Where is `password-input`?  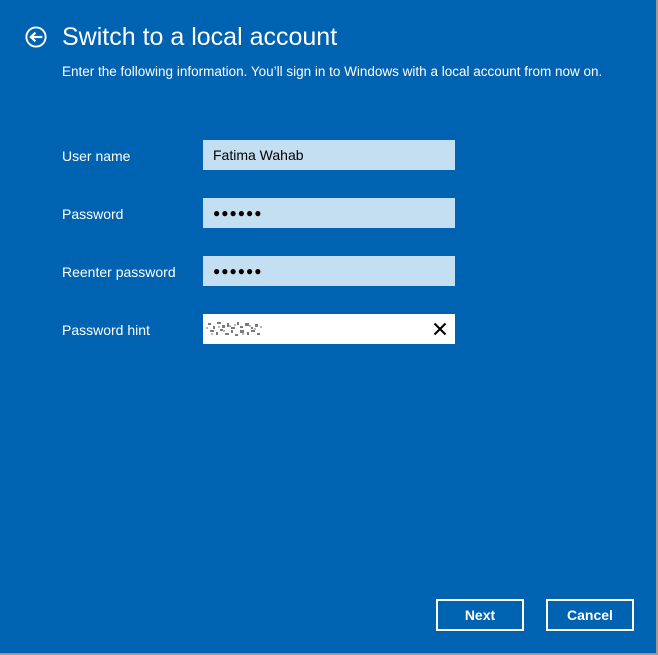 password-input is located at coordinates (329, 213).